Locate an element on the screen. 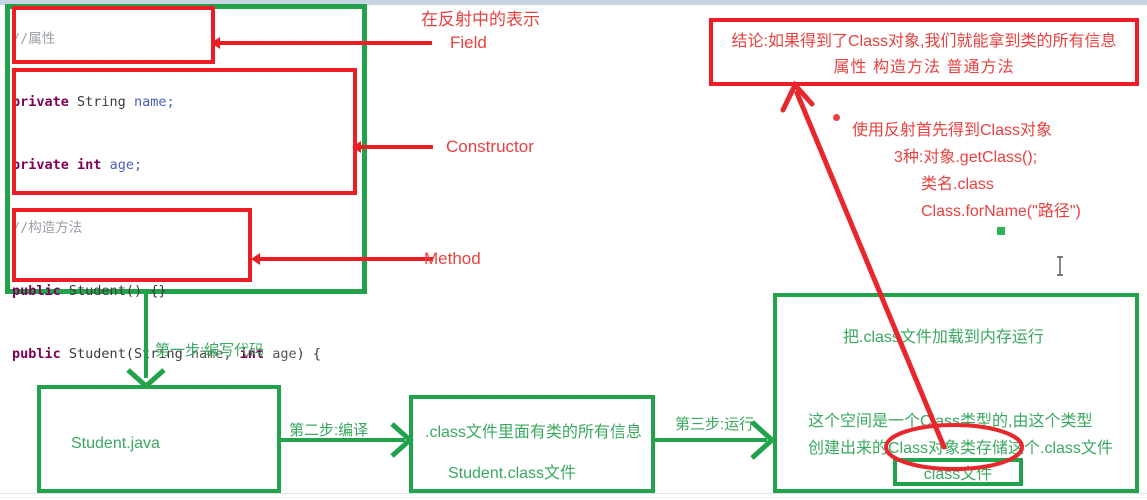  flow-label-step1: 第一步:编写代码 is located at coordinates (210, 350).